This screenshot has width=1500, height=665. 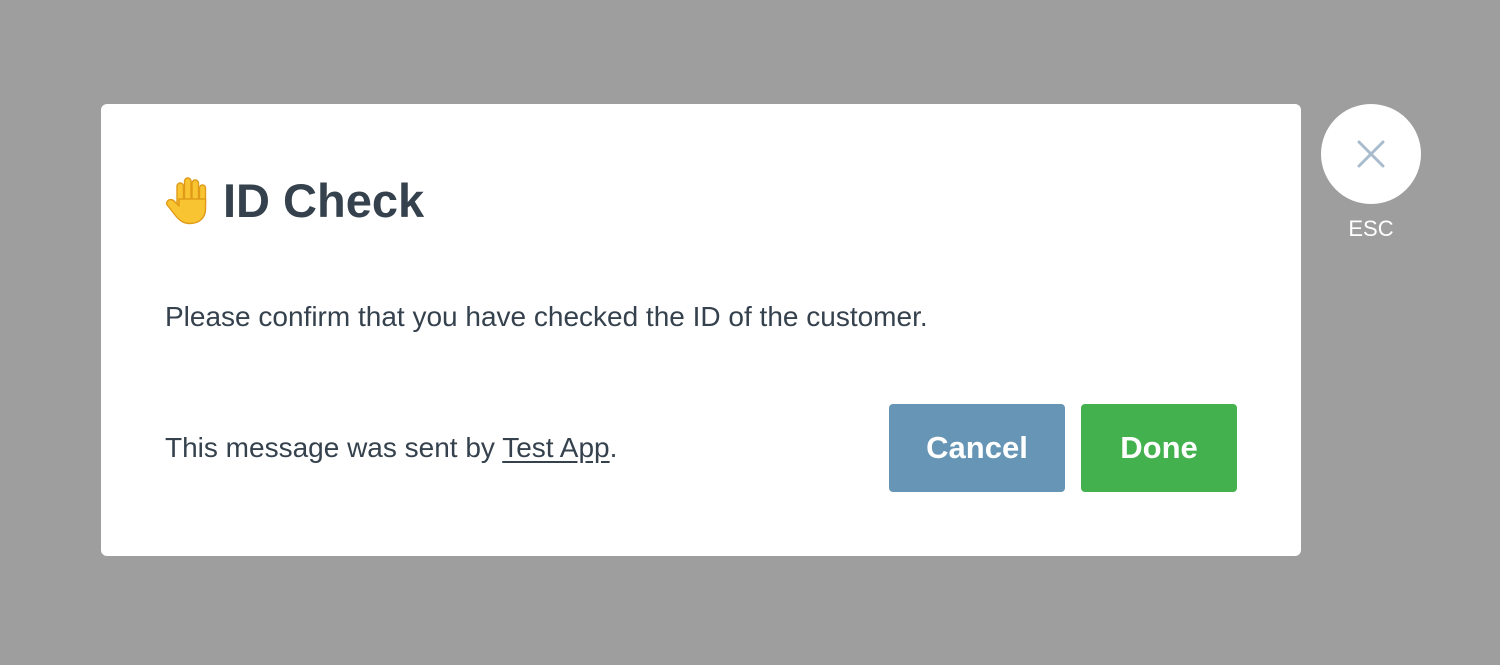 I want to click on close-control: ESC, so click(x=1371, y=173).